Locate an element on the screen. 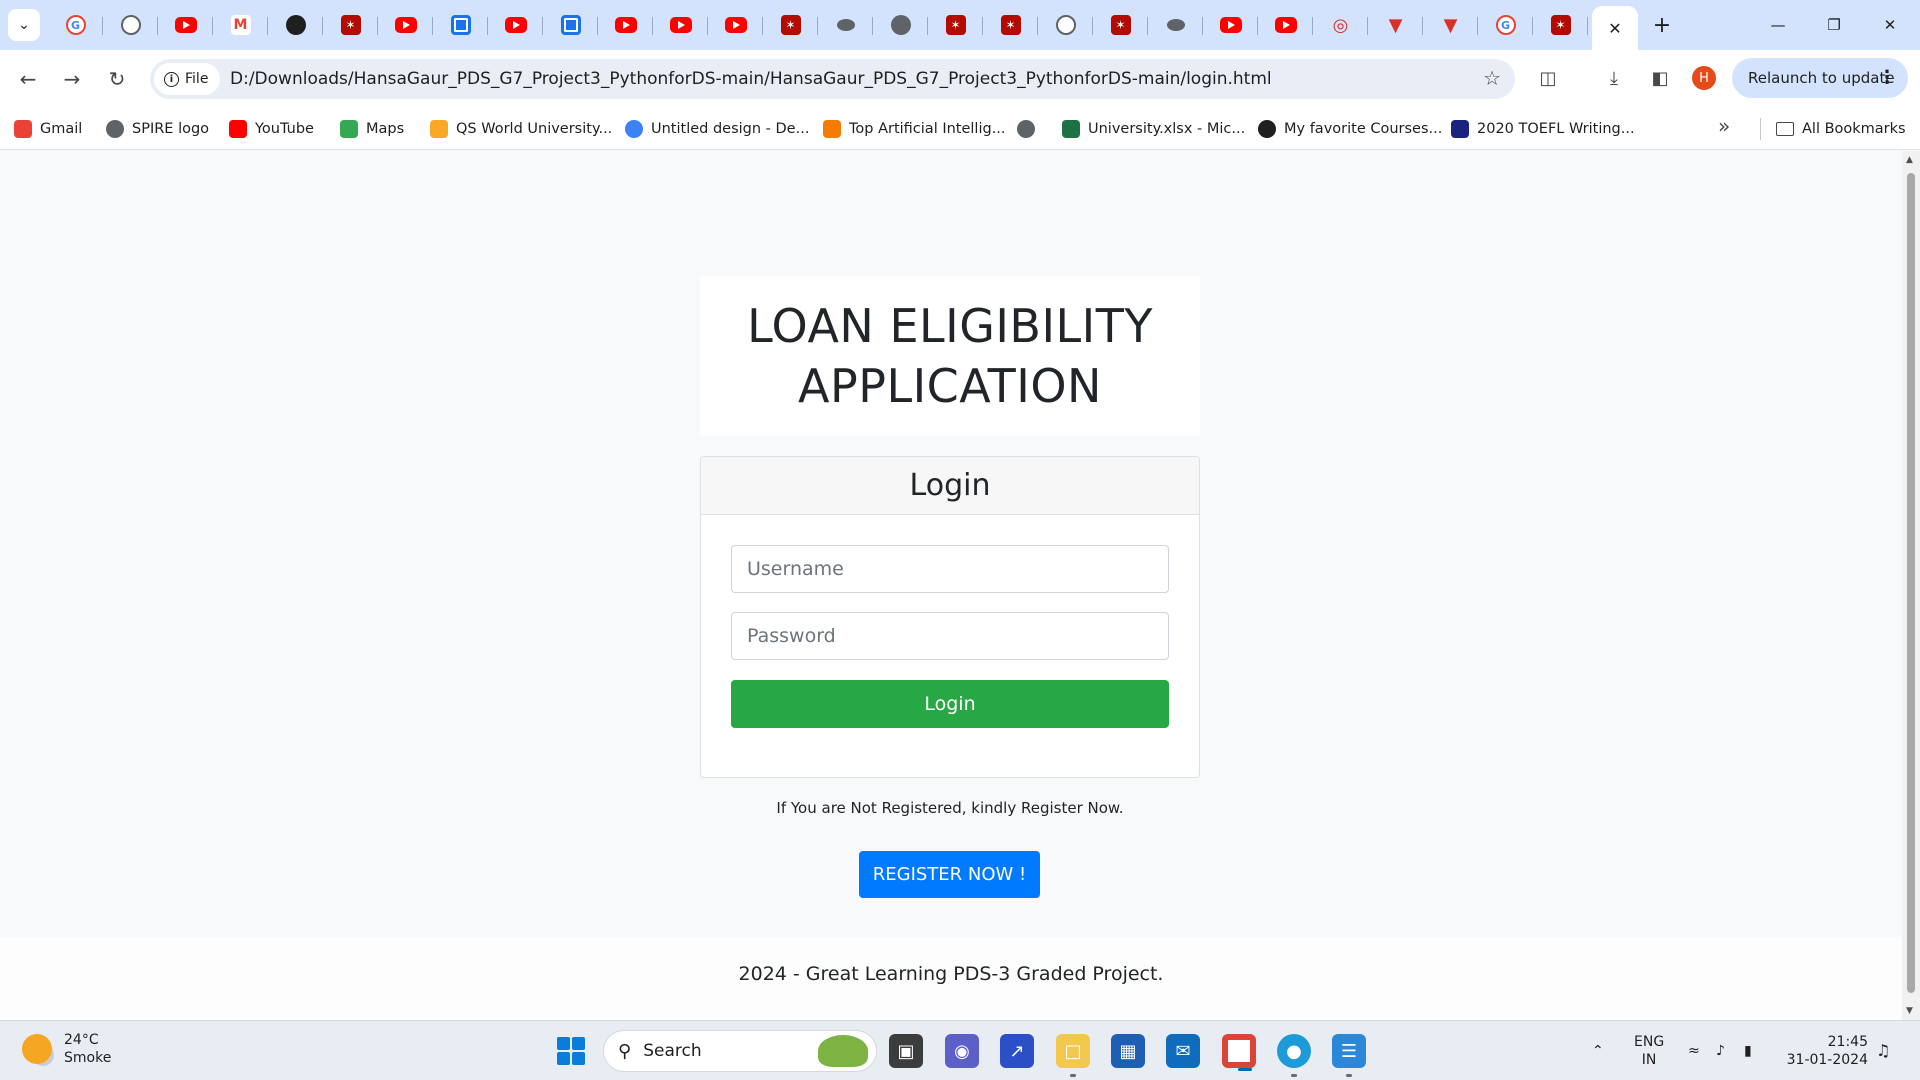 The image size is (1920, 1080). task-view-icon: ▣ is located at coordinates (906, 1051).